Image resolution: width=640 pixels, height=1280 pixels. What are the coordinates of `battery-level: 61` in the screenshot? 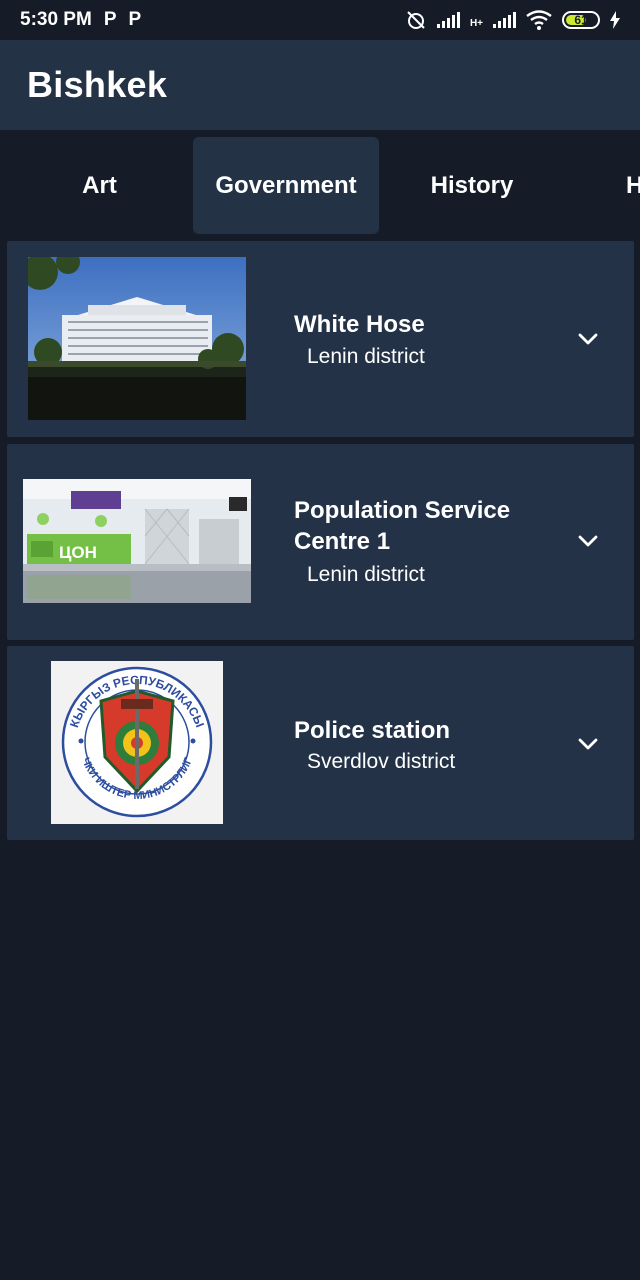 It's located at (581, 20).